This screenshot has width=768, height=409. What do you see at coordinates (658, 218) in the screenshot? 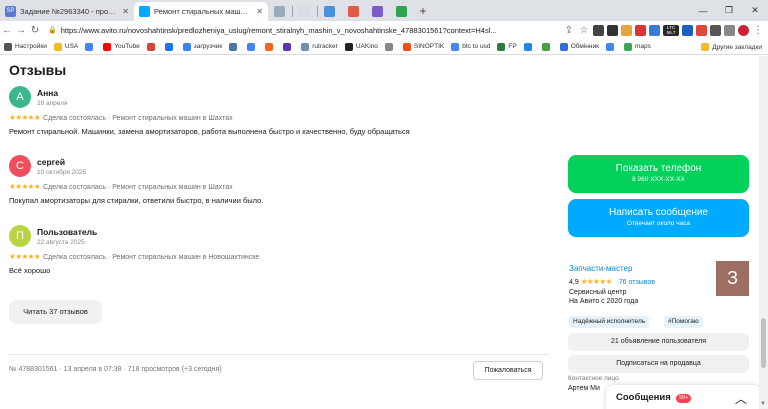
I see `write-message-button: Написать сообщение Отвечает около часа` at bounding box center [658, 218].